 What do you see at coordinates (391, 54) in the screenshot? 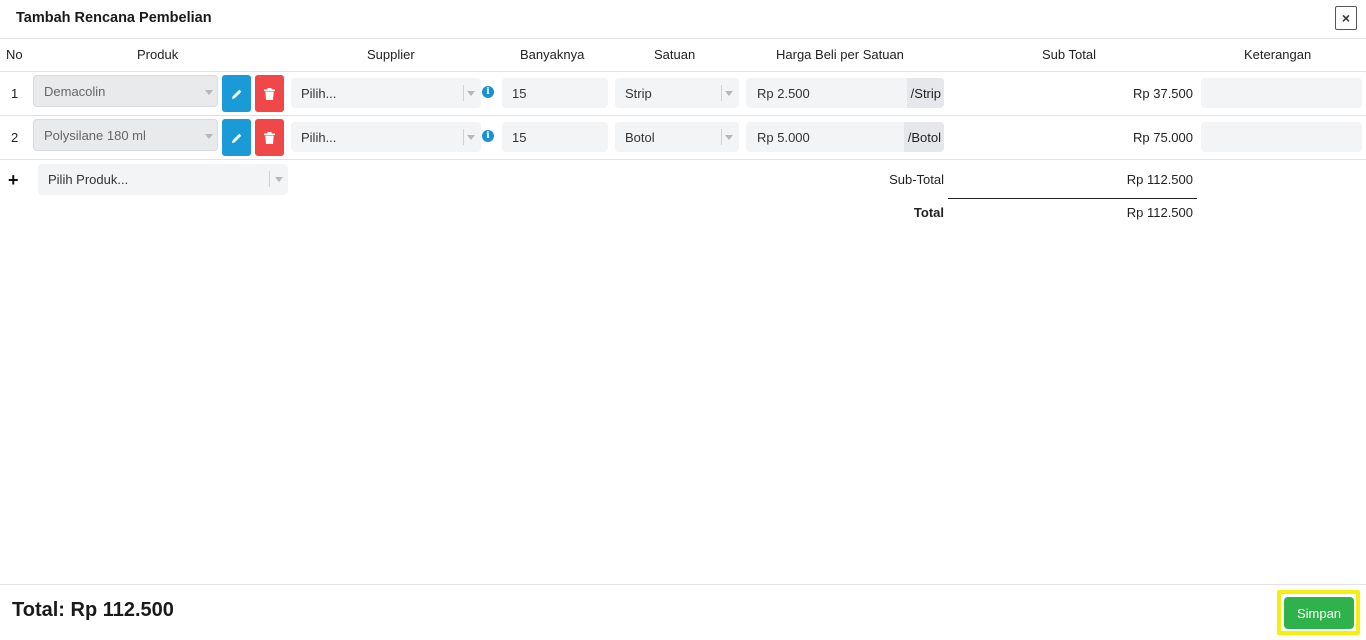
I see `column-header-supplier: Supplier` at bounding box center [391, 54].